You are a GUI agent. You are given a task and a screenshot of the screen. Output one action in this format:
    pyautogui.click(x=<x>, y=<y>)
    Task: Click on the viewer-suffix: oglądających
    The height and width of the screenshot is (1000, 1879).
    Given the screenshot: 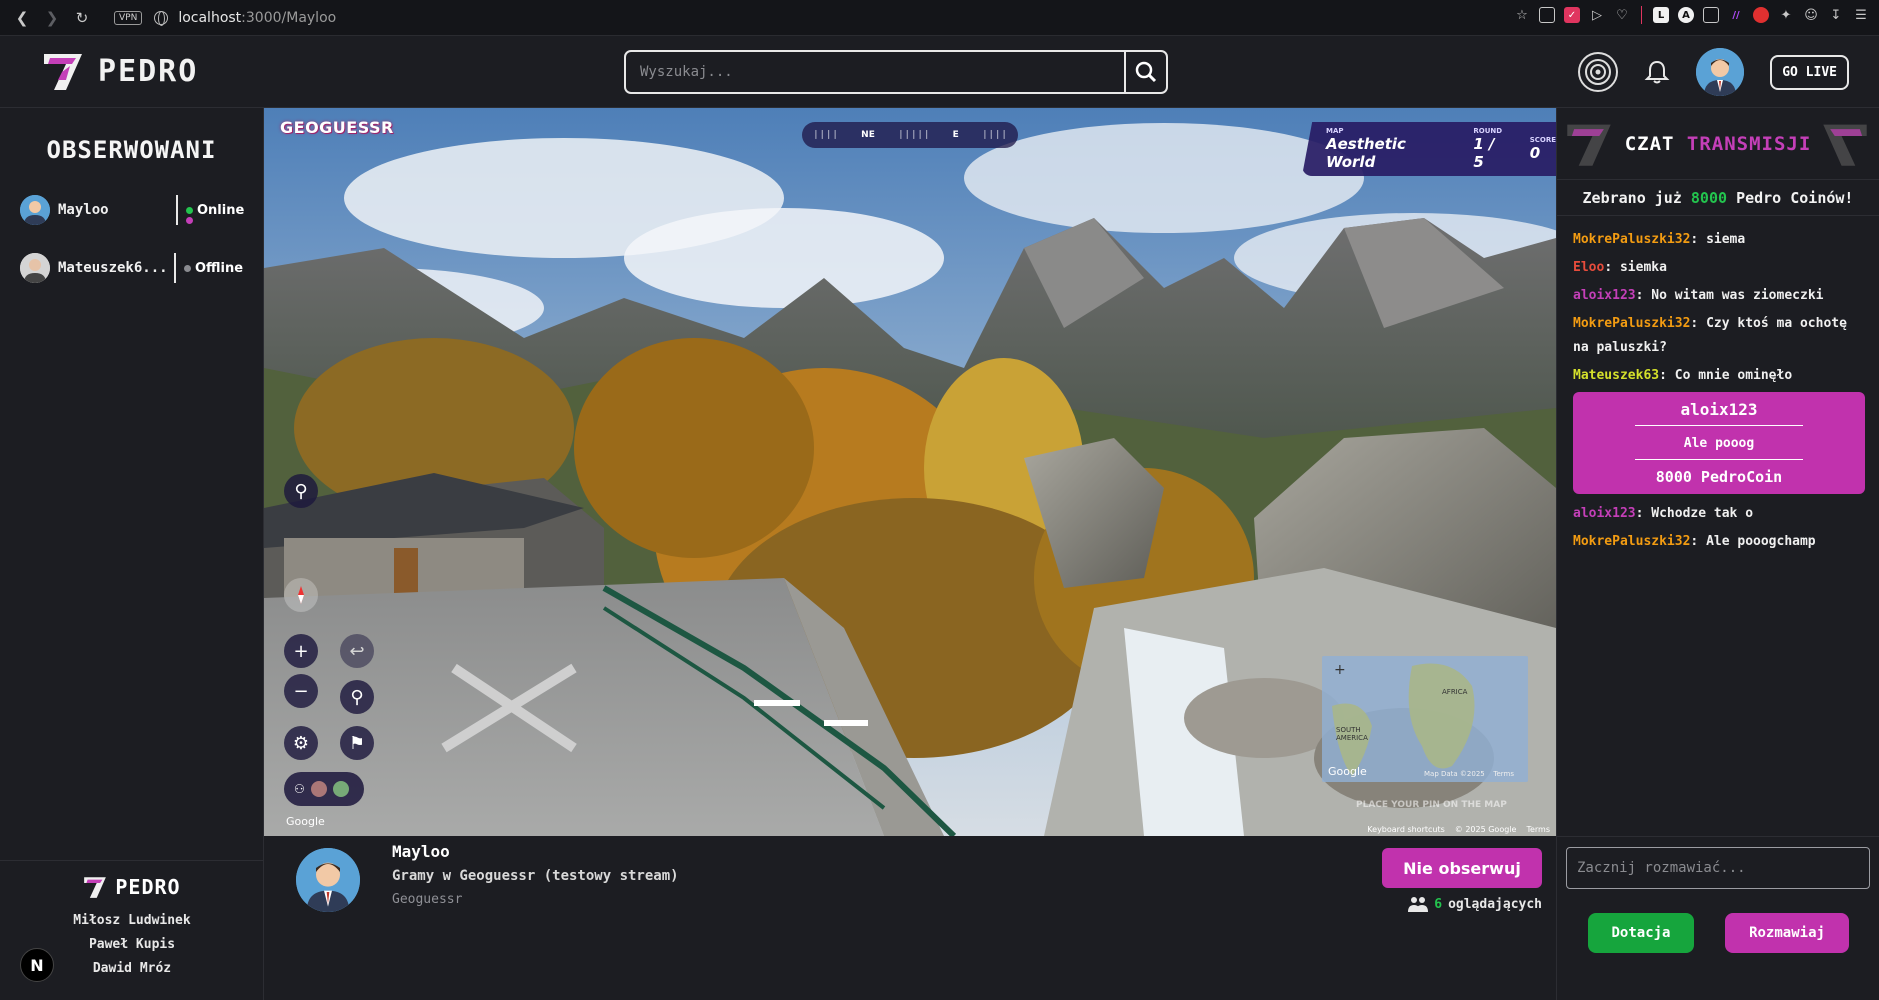 What is the action you would take?
    pyautogui.click(x=1495, y=904)
    